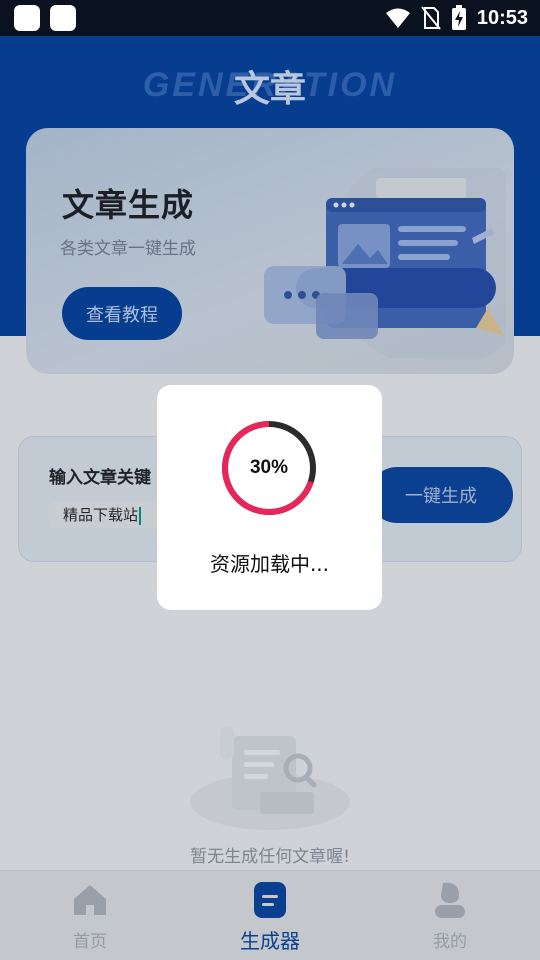 Image resolution: width=540 pixels, height=960 pixels. What do you see at coordinates (431, 18) in the screenshot?
I see `no-sim-icon` at bounding box center [431, 18].